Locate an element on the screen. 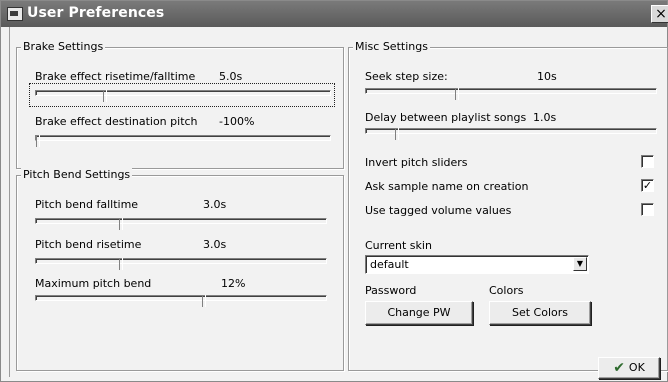 The image size is (668, 382). misc-settings-title: Misc Settings is located at coordinates (391, 46).